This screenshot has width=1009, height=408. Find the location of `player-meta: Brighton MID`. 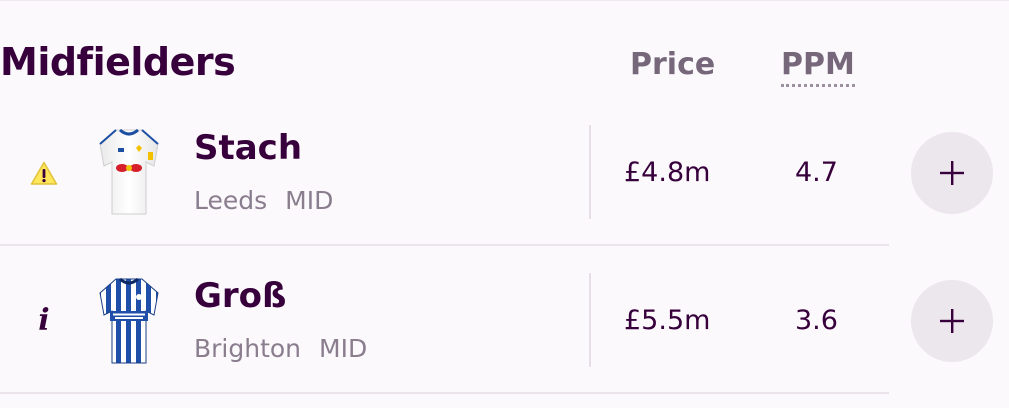

player-meta: Brighton MID is located at coordinates (280, 348).